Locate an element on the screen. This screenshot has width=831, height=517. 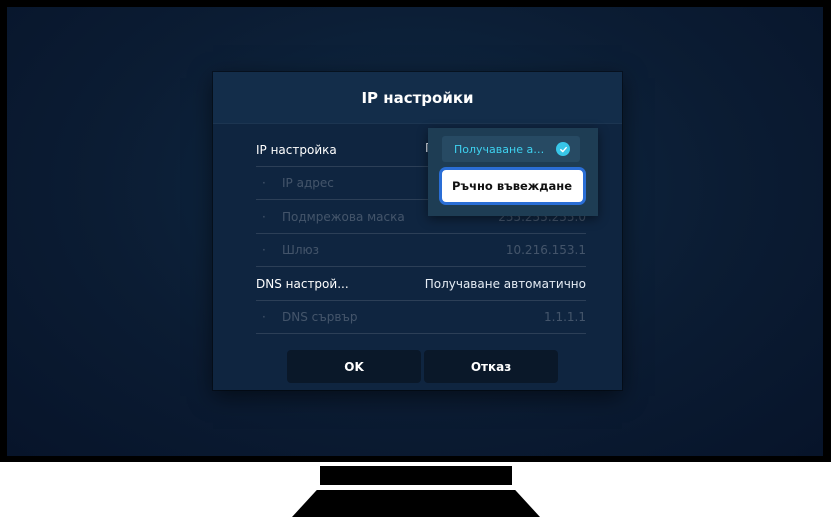
row-gateway: · Шлюз 10.216.153.1 is located at coordinates (421, 250).